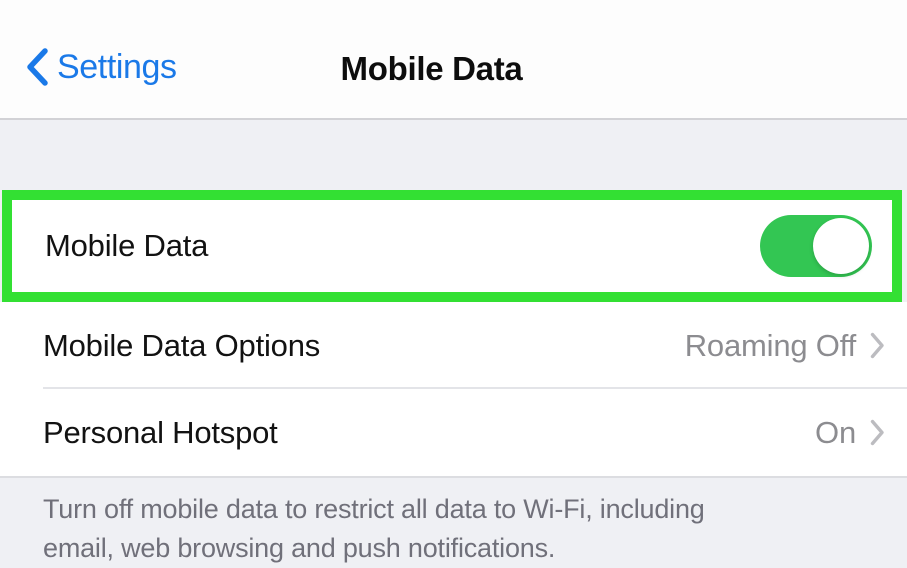 This screenshot has width=907, height=568. I want to click on row-label: Personal Hotspot, so click(160, 432).